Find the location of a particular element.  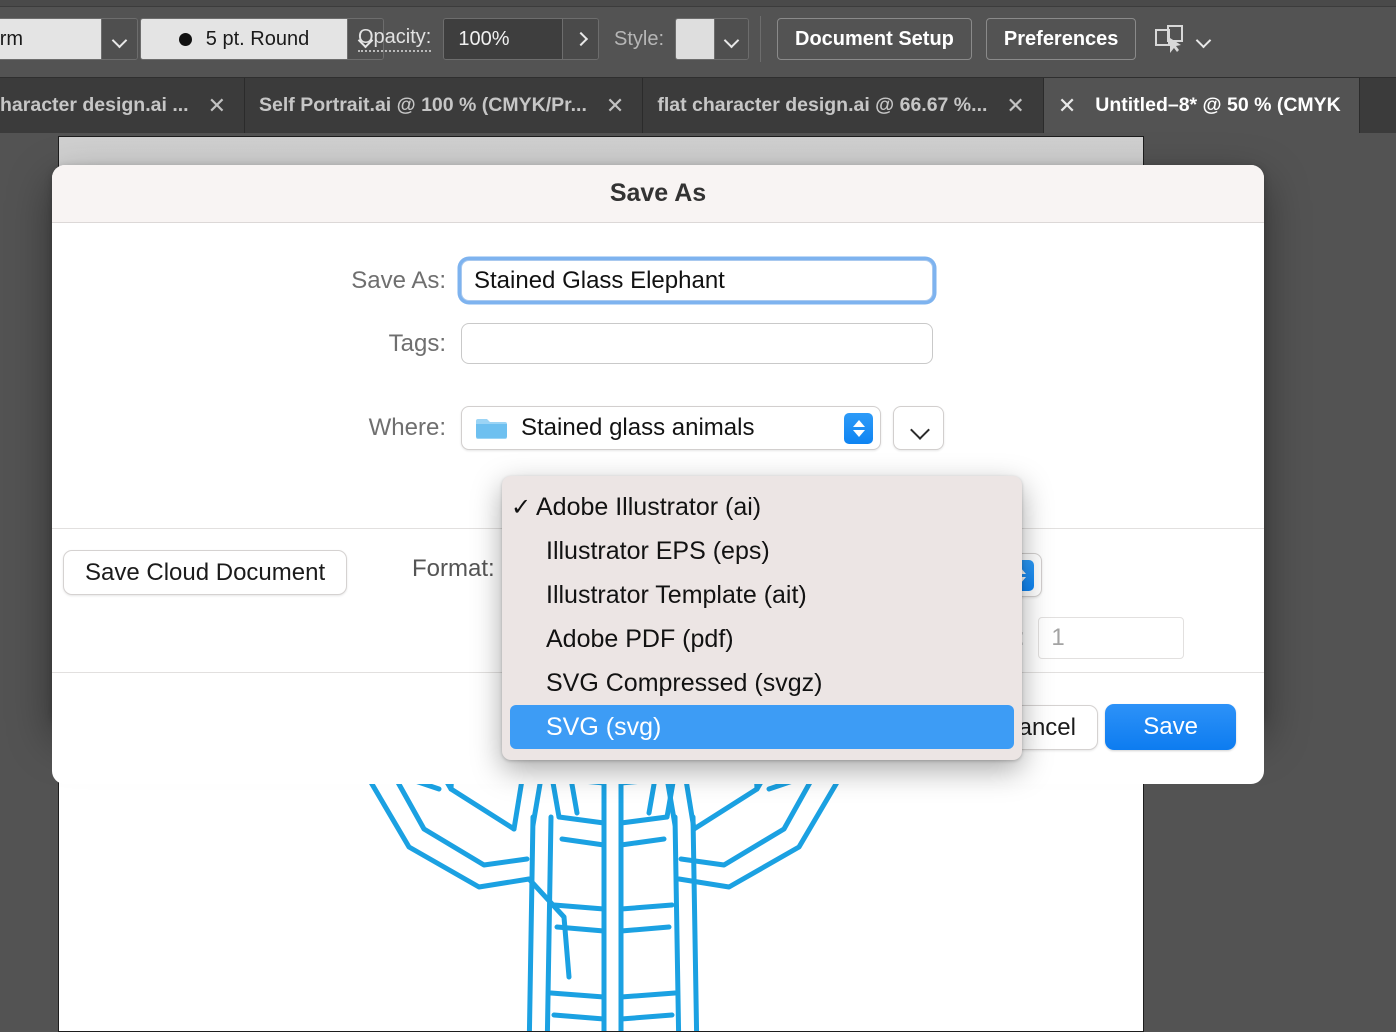

stepper-up-down-icon is located at coordinates (858, 428).